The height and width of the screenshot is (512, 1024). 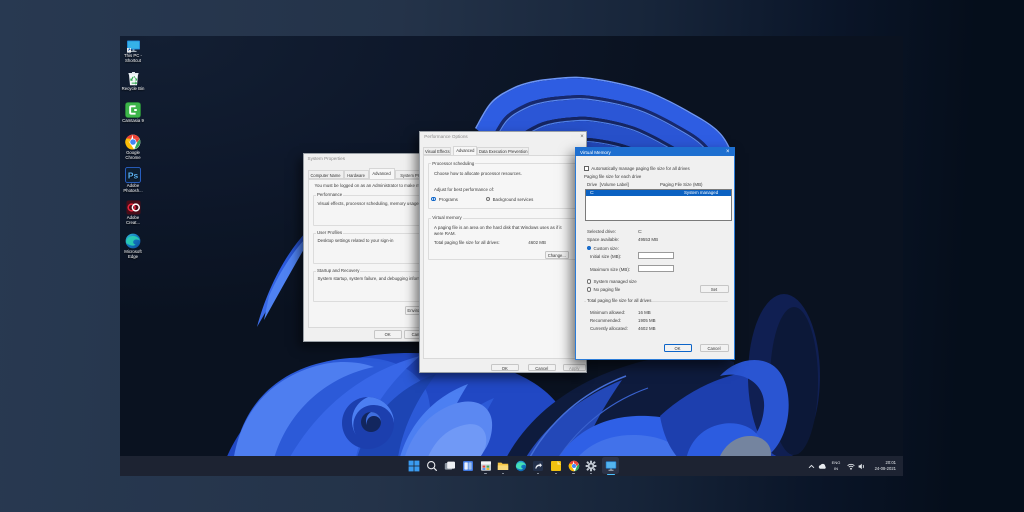 What do you see at coordinates (133, 175) in the screenshot?
I see `svg-text: Ps` at bounding box center [133, 175].